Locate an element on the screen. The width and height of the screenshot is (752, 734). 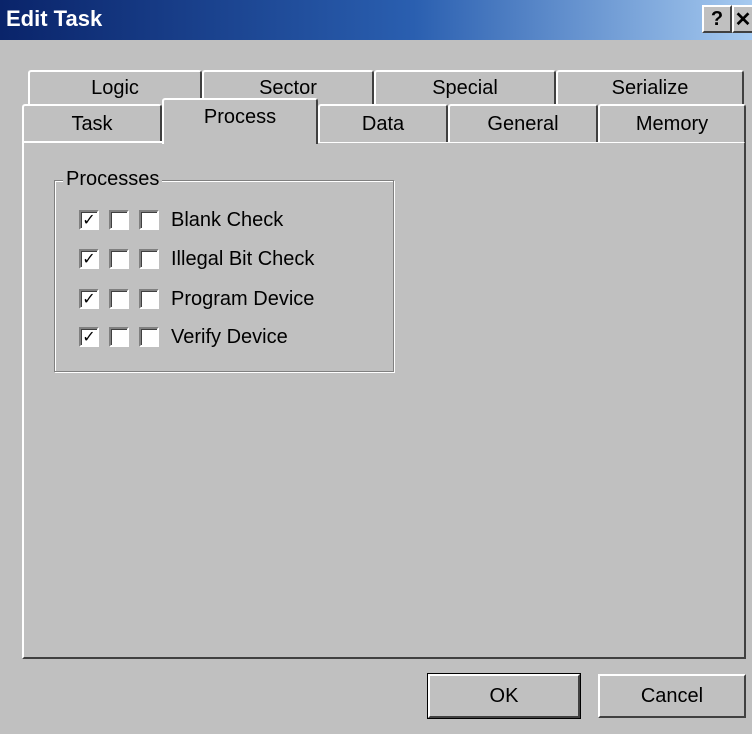
close-icon: ✕ is located at coordinates (743, 19).